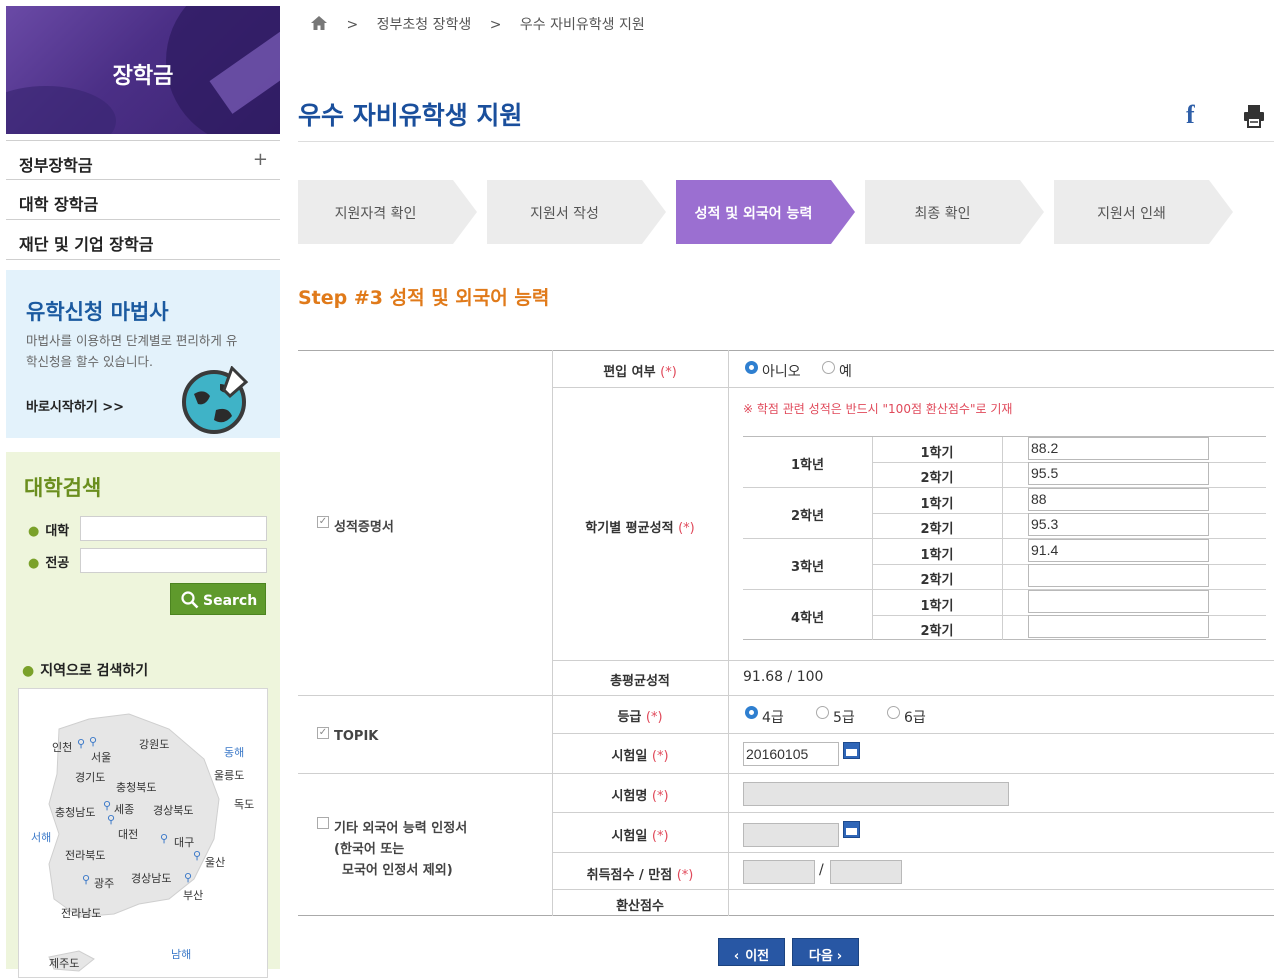  I want to click on map-label: 울산, so click(215, 862).